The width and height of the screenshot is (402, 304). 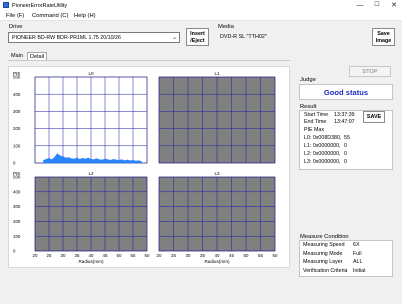 I want to click on chevron-down-icon: ⌄, so click(x=174, y=38).